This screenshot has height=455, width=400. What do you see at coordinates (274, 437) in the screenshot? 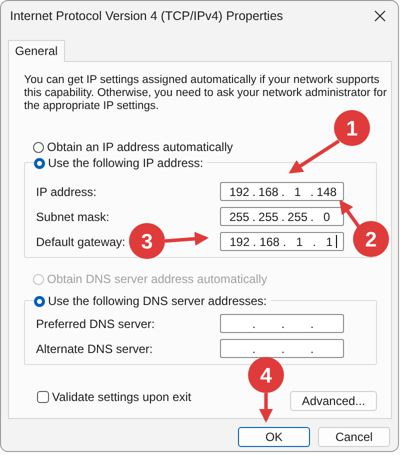
I see `ok-button: OK` at bounding box center [274, 437].